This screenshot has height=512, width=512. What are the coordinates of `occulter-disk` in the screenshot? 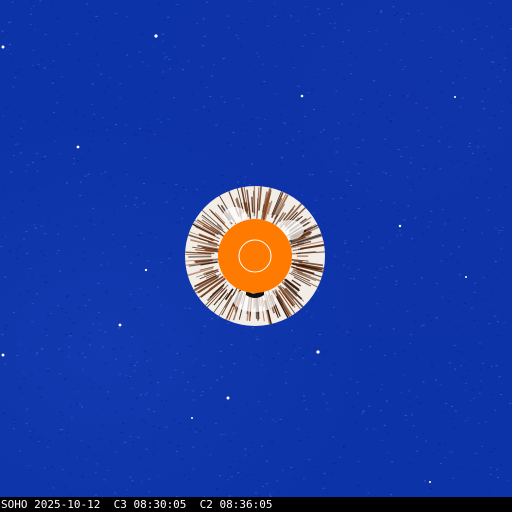 It's located at (255, 256).